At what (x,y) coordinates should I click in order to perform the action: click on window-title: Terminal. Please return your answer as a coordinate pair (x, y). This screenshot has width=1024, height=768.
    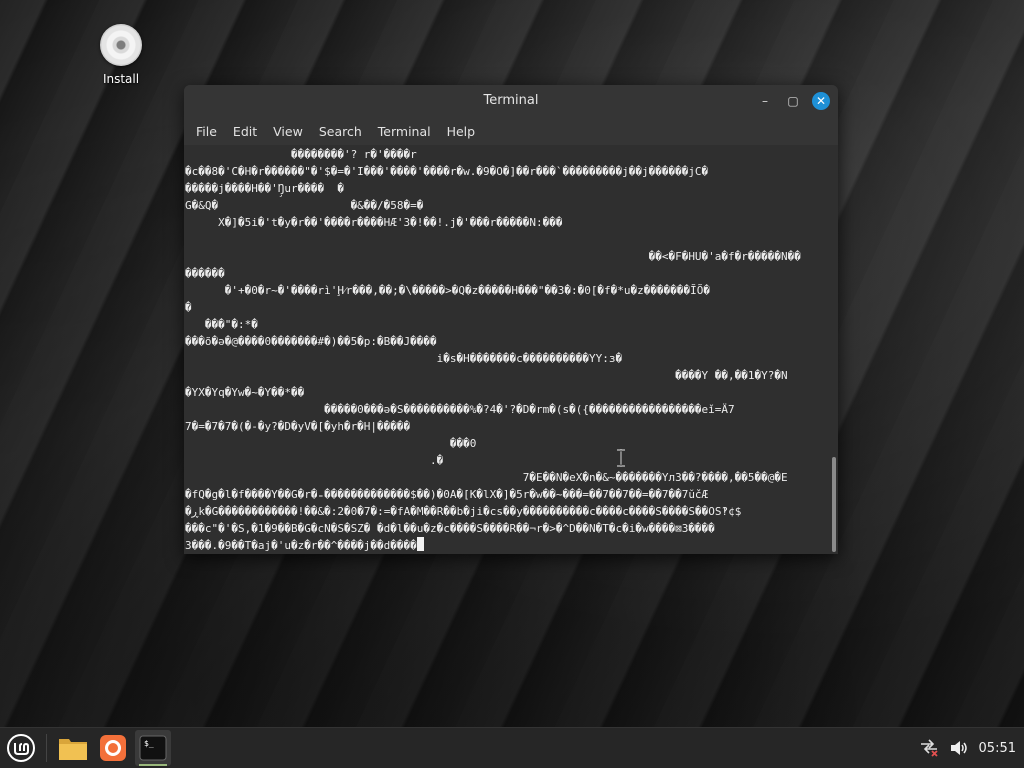
    Looking at the image, I should click on (511, 100).